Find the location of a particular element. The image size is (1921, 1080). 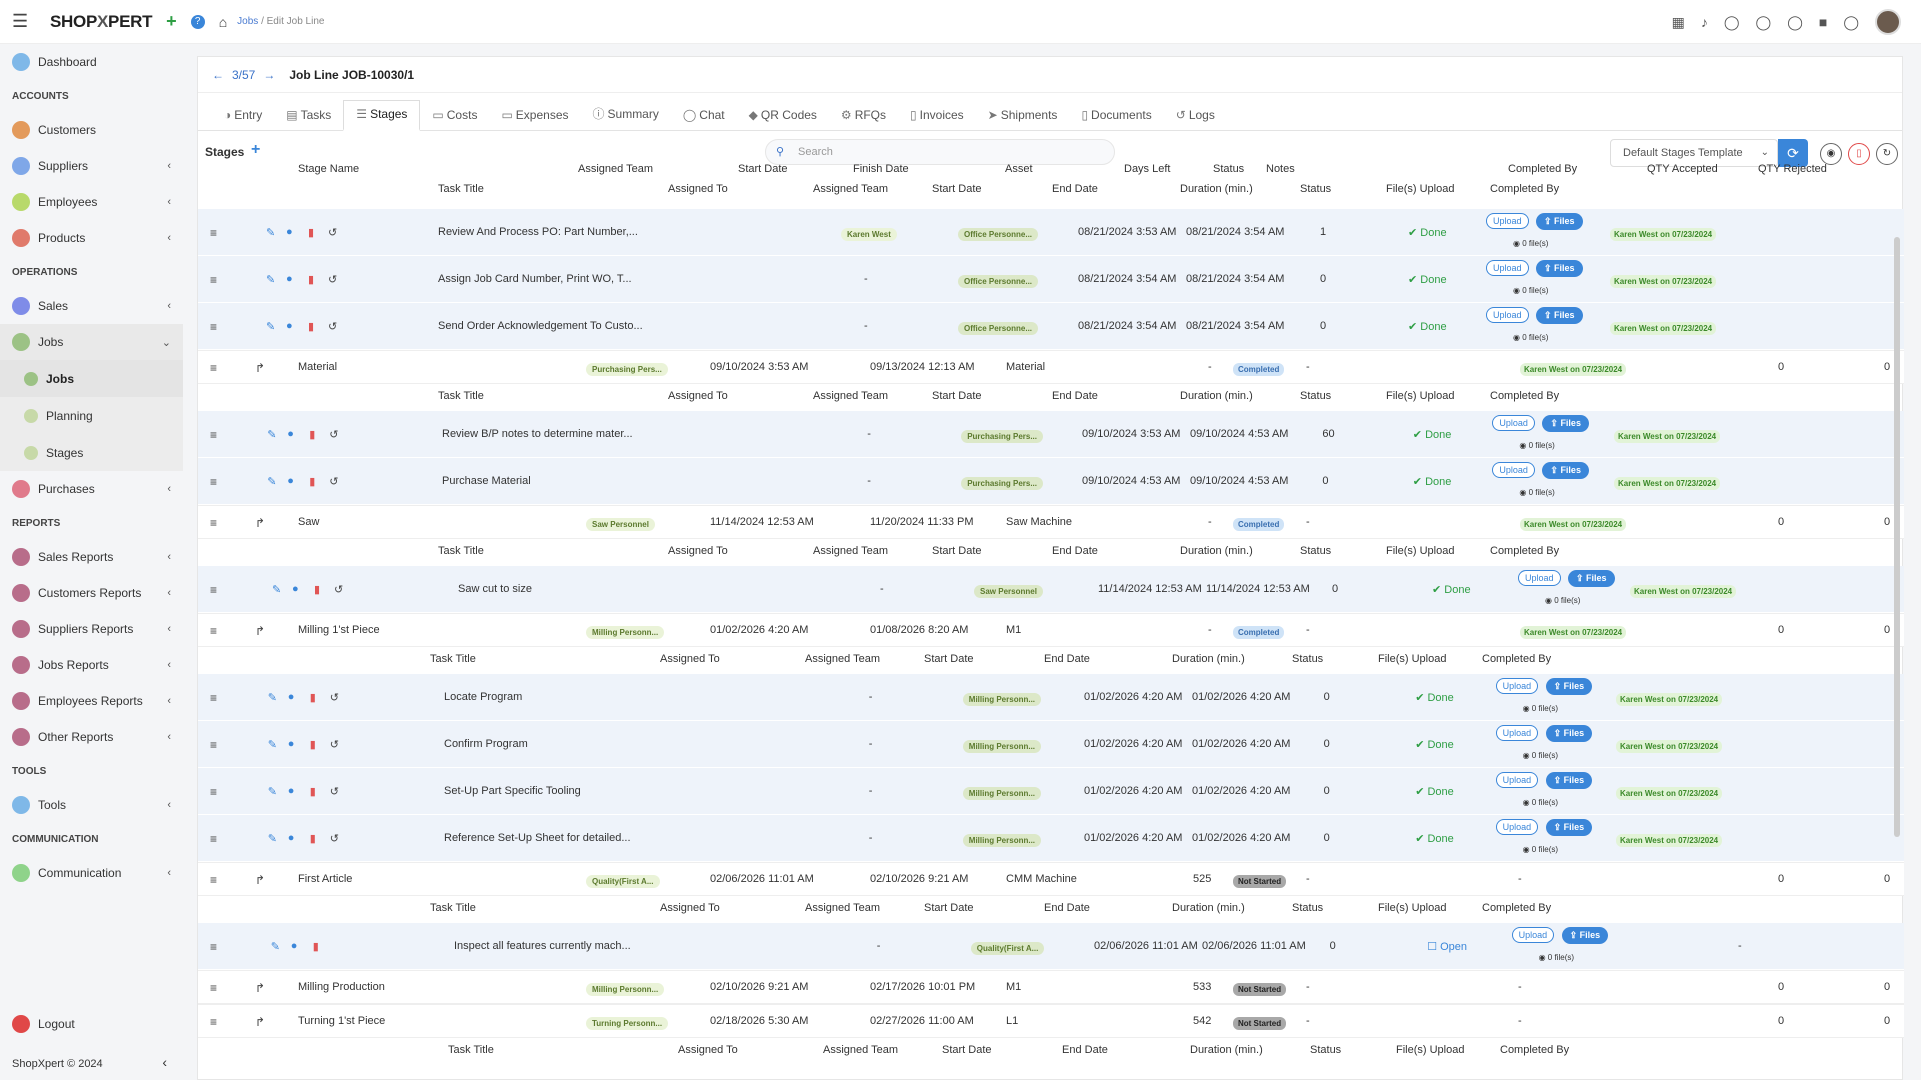

menu-icon: ☰ is located at coordinates (27, 21).